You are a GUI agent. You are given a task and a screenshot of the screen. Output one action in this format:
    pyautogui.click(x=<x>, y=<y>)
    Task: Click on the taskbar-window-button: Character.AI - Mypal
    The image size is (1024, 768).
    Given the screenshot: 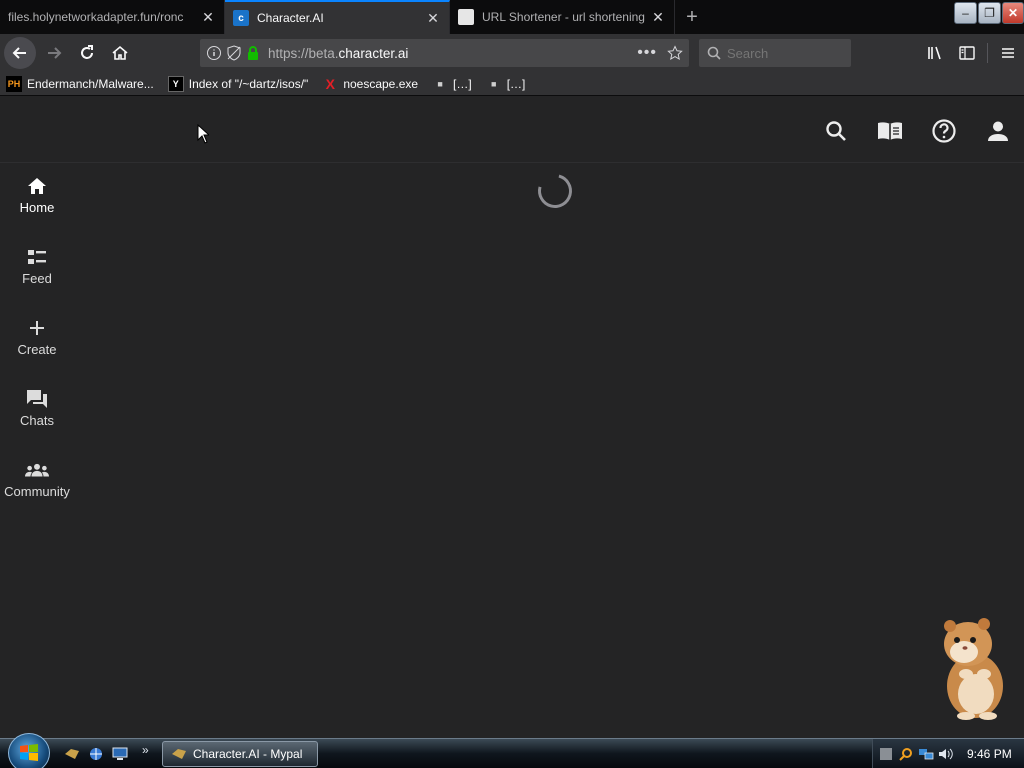 What is the action you would take?
    pyautogui.click(x=240, y=754)
    